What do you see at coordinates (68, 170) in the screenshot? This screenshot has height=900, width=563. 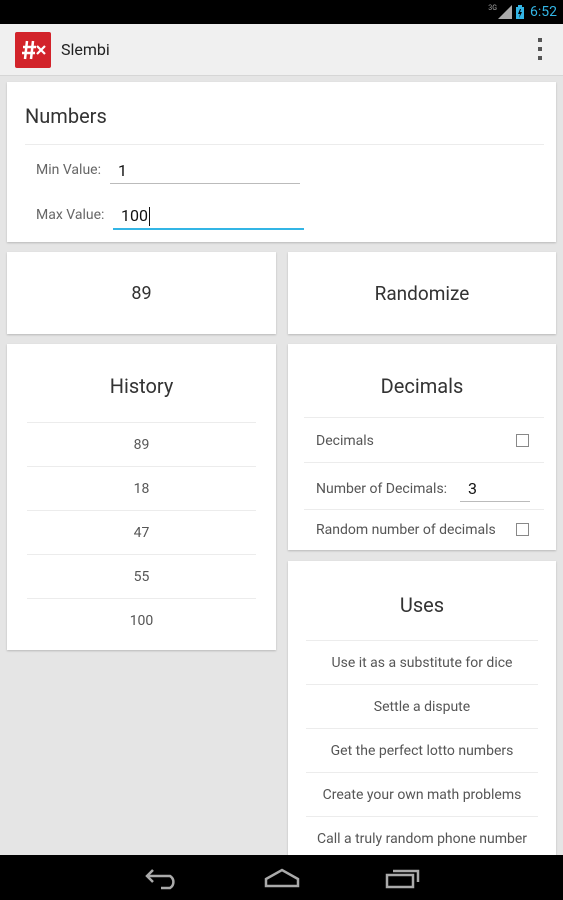 I see `min-value-label: Min Value:` at bounding box center [68, 170].